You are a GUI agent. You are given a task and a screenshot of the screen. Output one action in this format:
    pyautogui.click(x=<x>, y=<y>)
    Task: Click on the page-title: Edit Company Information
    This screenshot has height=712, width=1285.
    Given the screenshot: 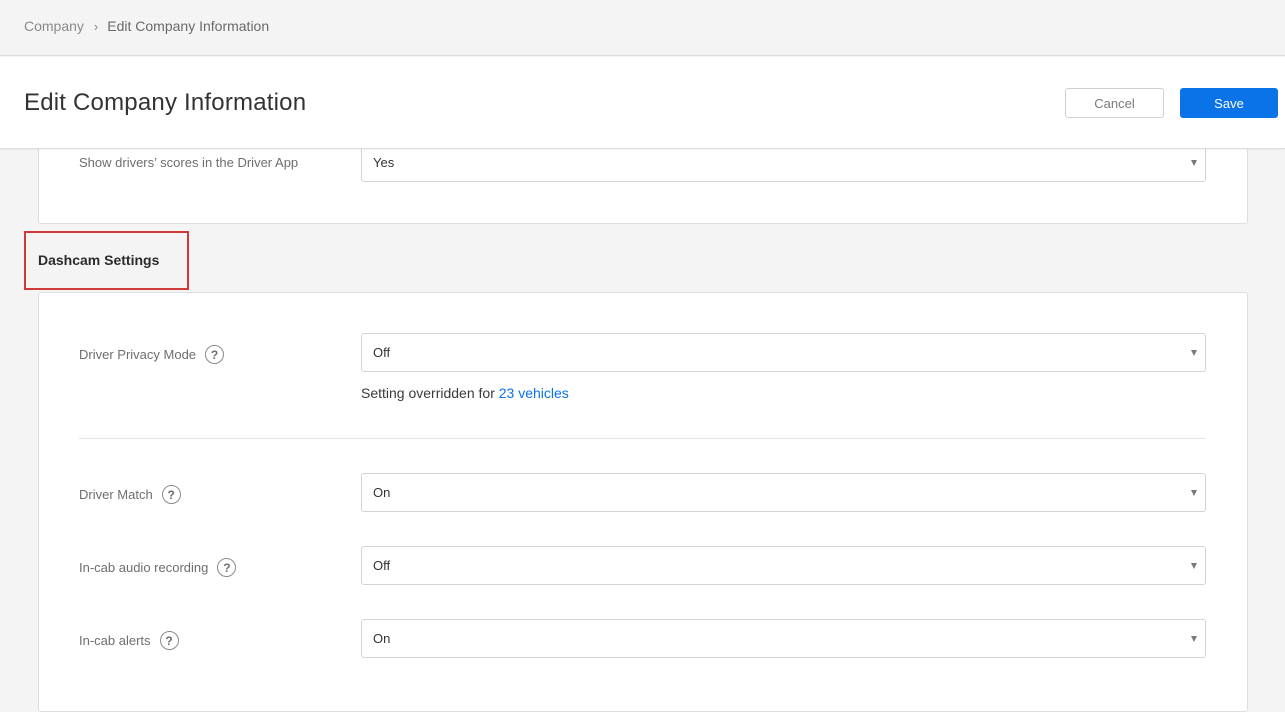 What is the action you would take?
    pyautogui.click(x=165, y=102)
    